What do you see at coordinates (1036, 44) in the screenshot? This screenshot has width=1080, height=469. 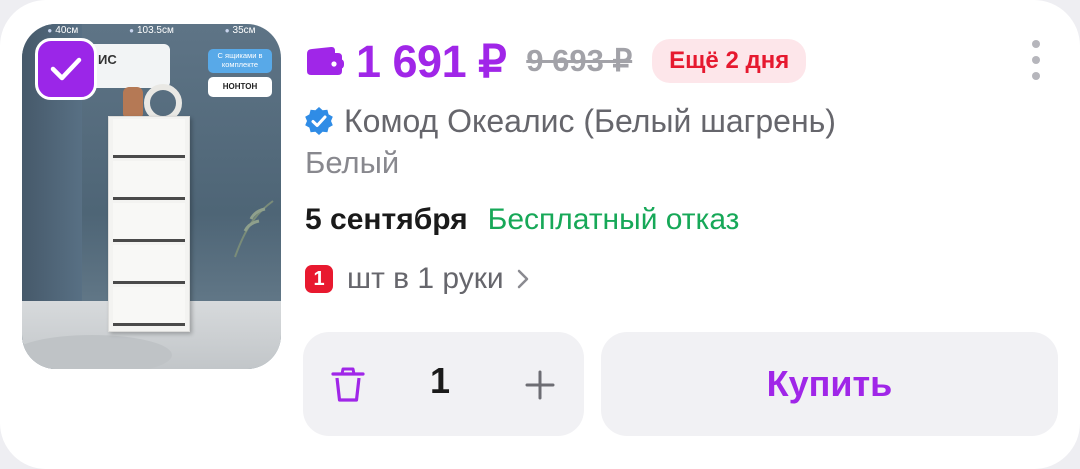 I see `more-vertical-icon` at bounding box center [1036, 44].